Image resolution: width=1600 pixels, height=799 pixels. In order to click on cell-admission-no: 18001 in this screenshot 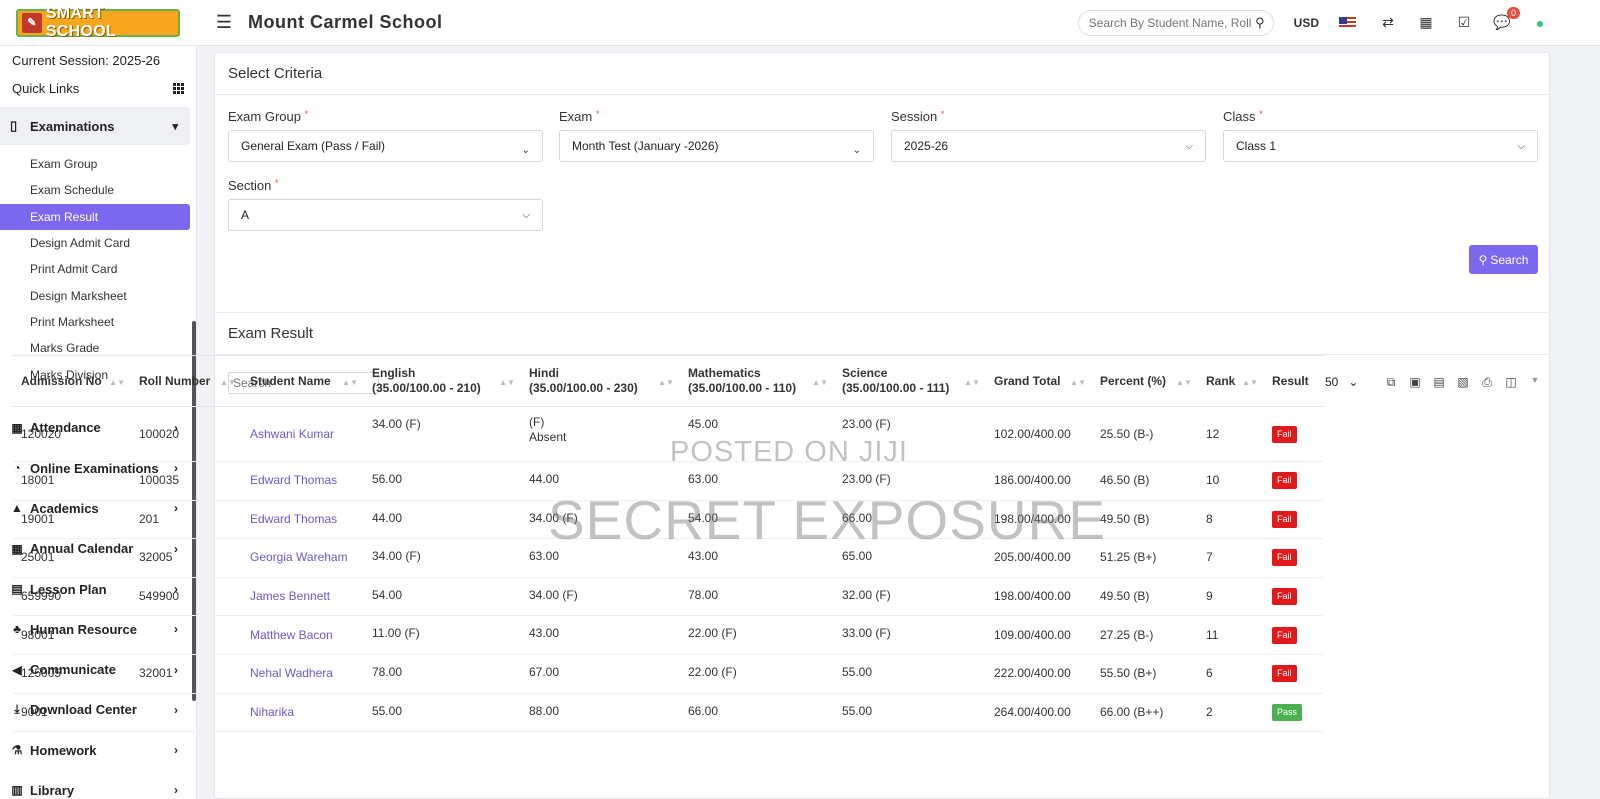, I will do `click(72, 481)`.